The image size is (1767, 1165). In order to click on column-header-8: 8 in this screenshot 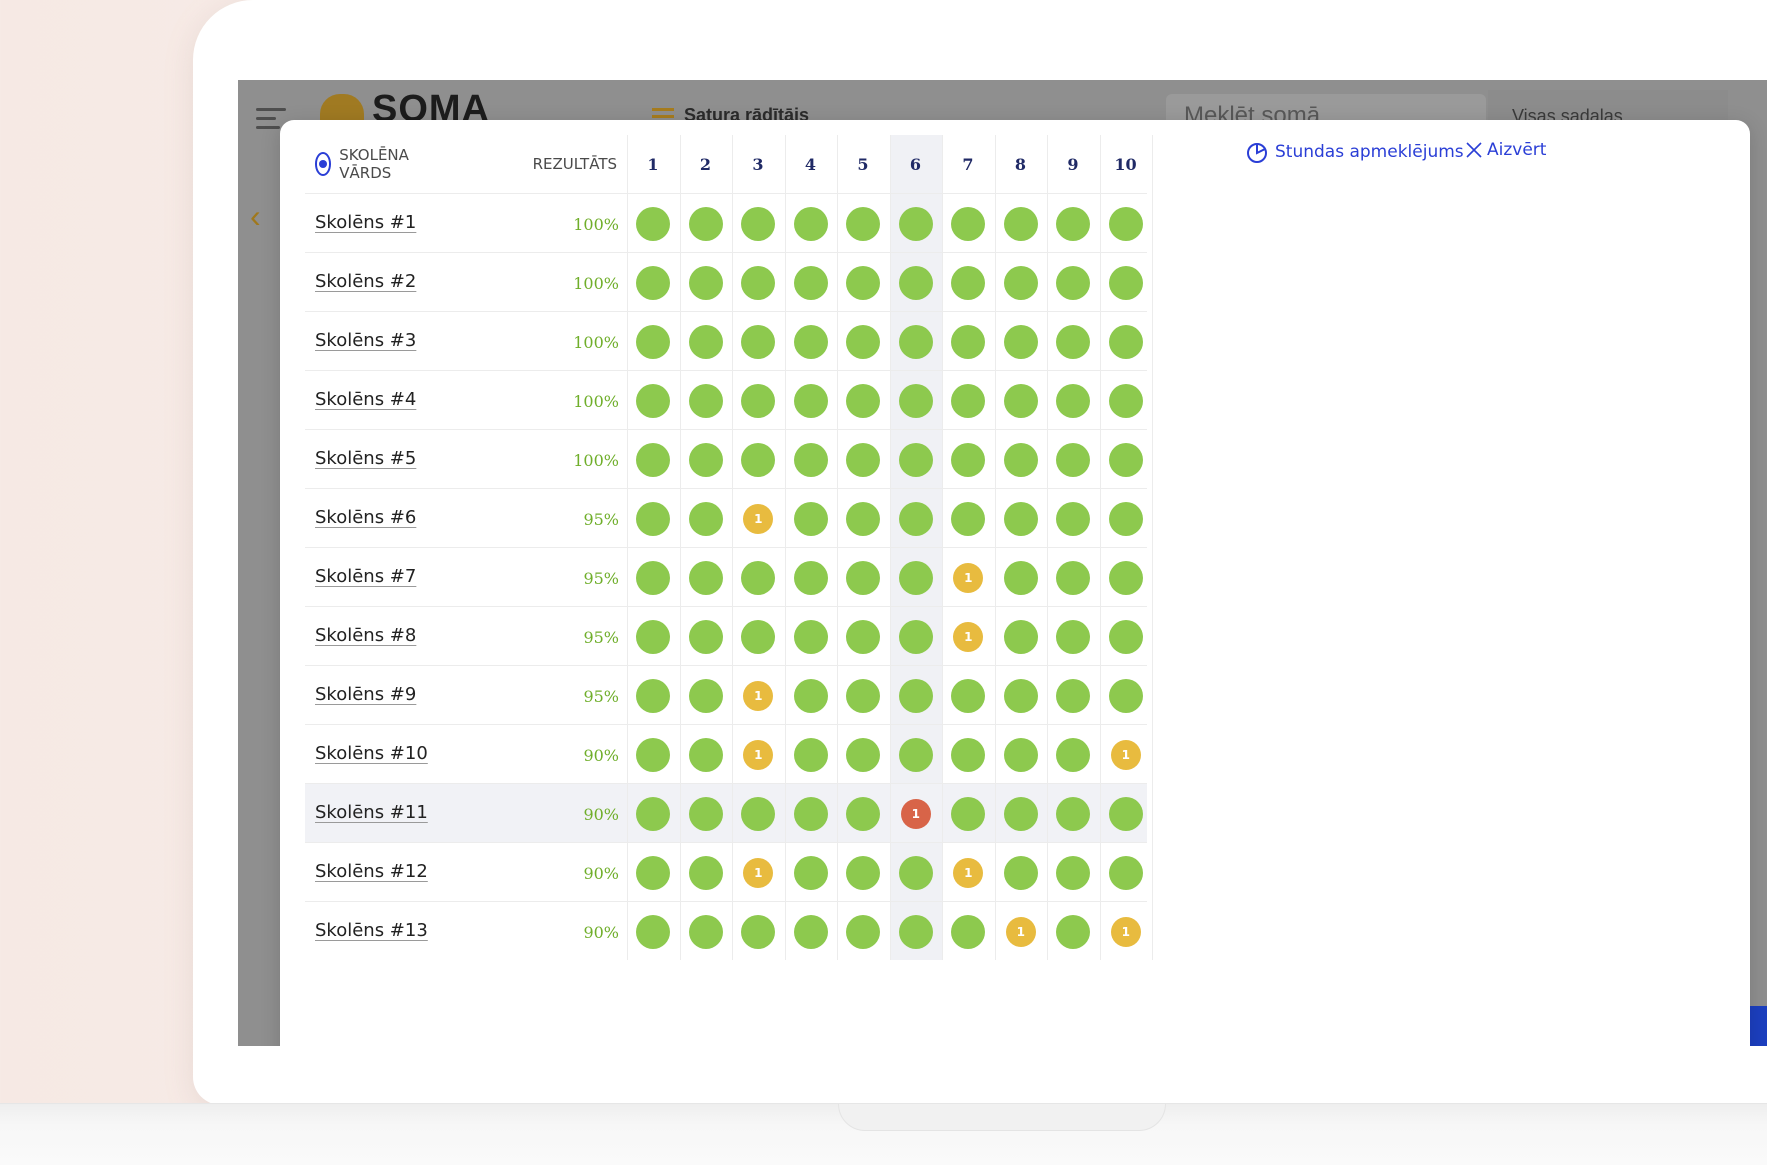, I will do `click(1021, 164)`.